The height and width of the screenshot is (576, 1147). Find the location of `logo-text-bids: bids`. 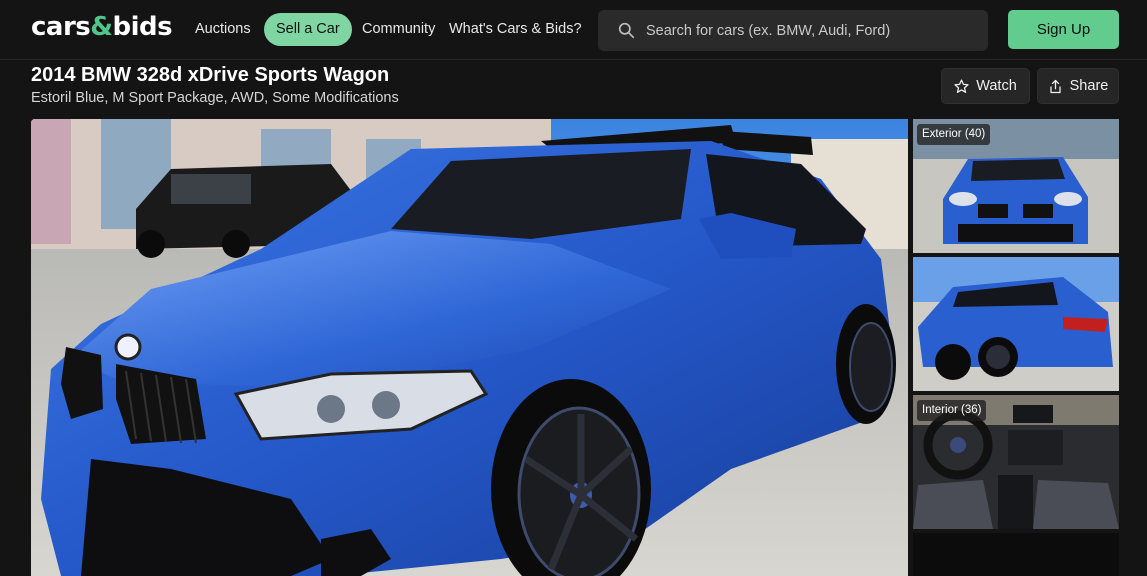

logo-text-bids: bids is located at coordinates (142, 27).